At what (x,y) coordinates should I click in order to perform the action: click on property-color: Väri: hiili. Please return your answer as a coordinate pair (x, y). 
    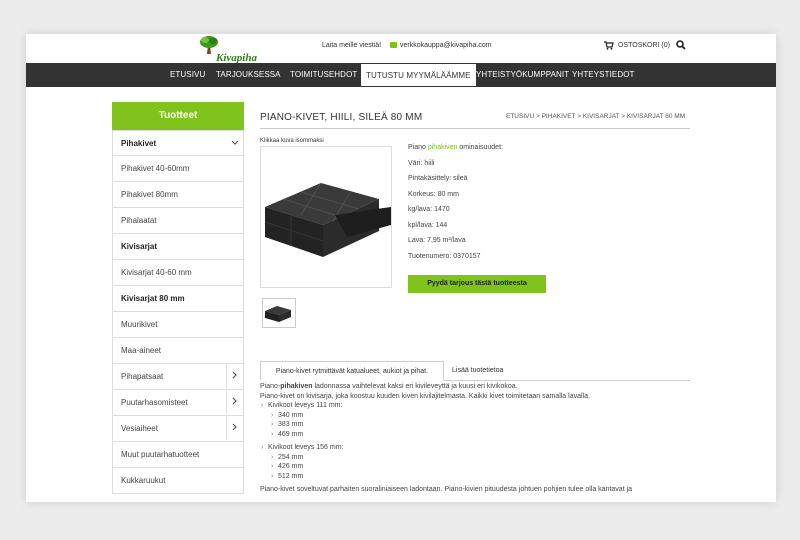
    Looking at the image, I should click on (421, 163).